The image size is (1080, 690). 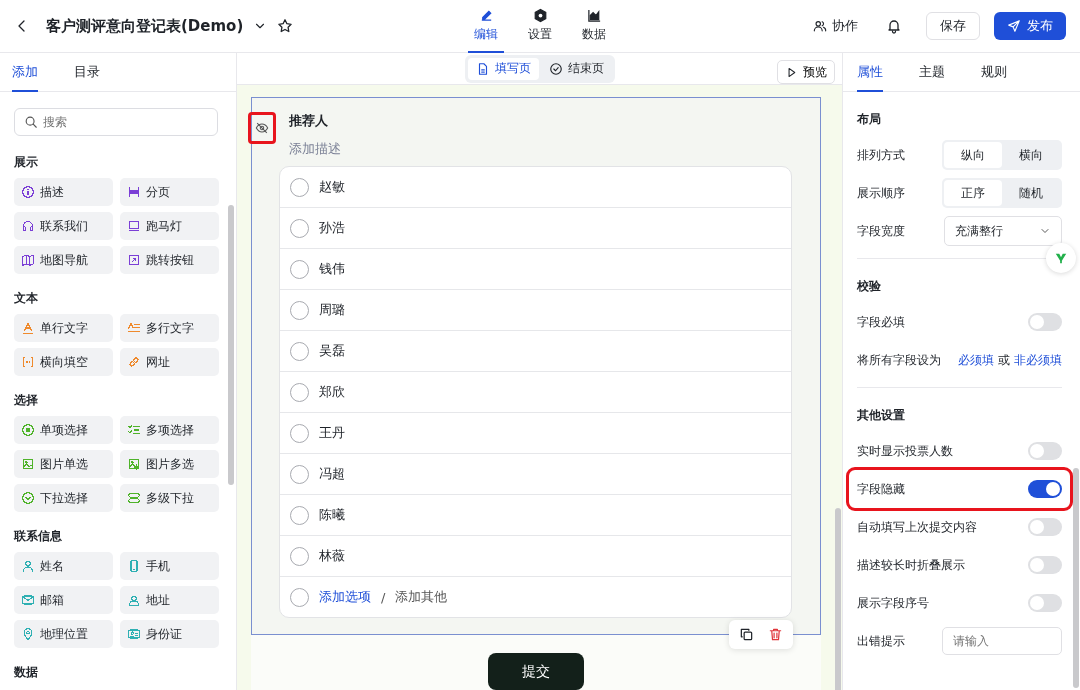 What do you see at coordinates (953, 26) in the screenshot?
I see `save-button: 保存` at bounding box center [953, 26].